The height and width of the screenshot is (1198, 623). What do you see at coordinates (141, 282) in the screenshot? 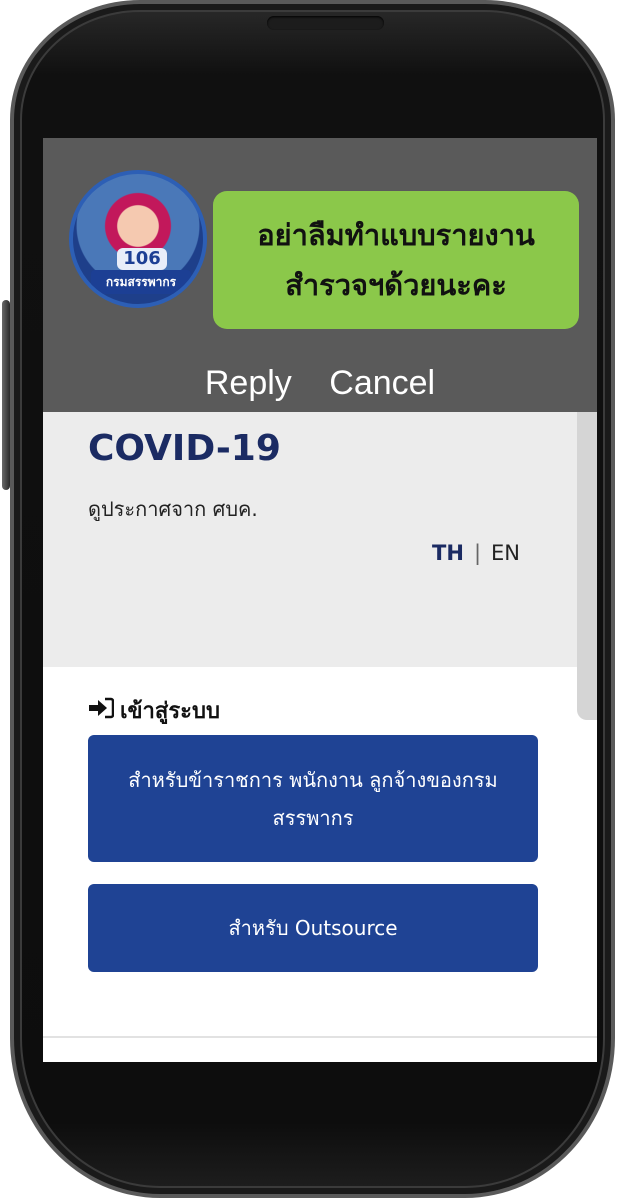
I see `avatar-badge: กรมสรรพากร` at bounding box center [141, 282].